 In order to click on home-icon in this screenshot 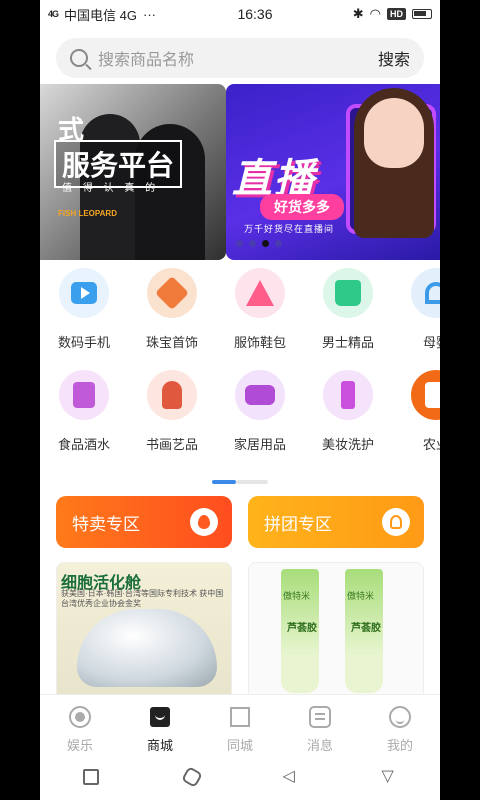, I will do `click(191, 777)`.